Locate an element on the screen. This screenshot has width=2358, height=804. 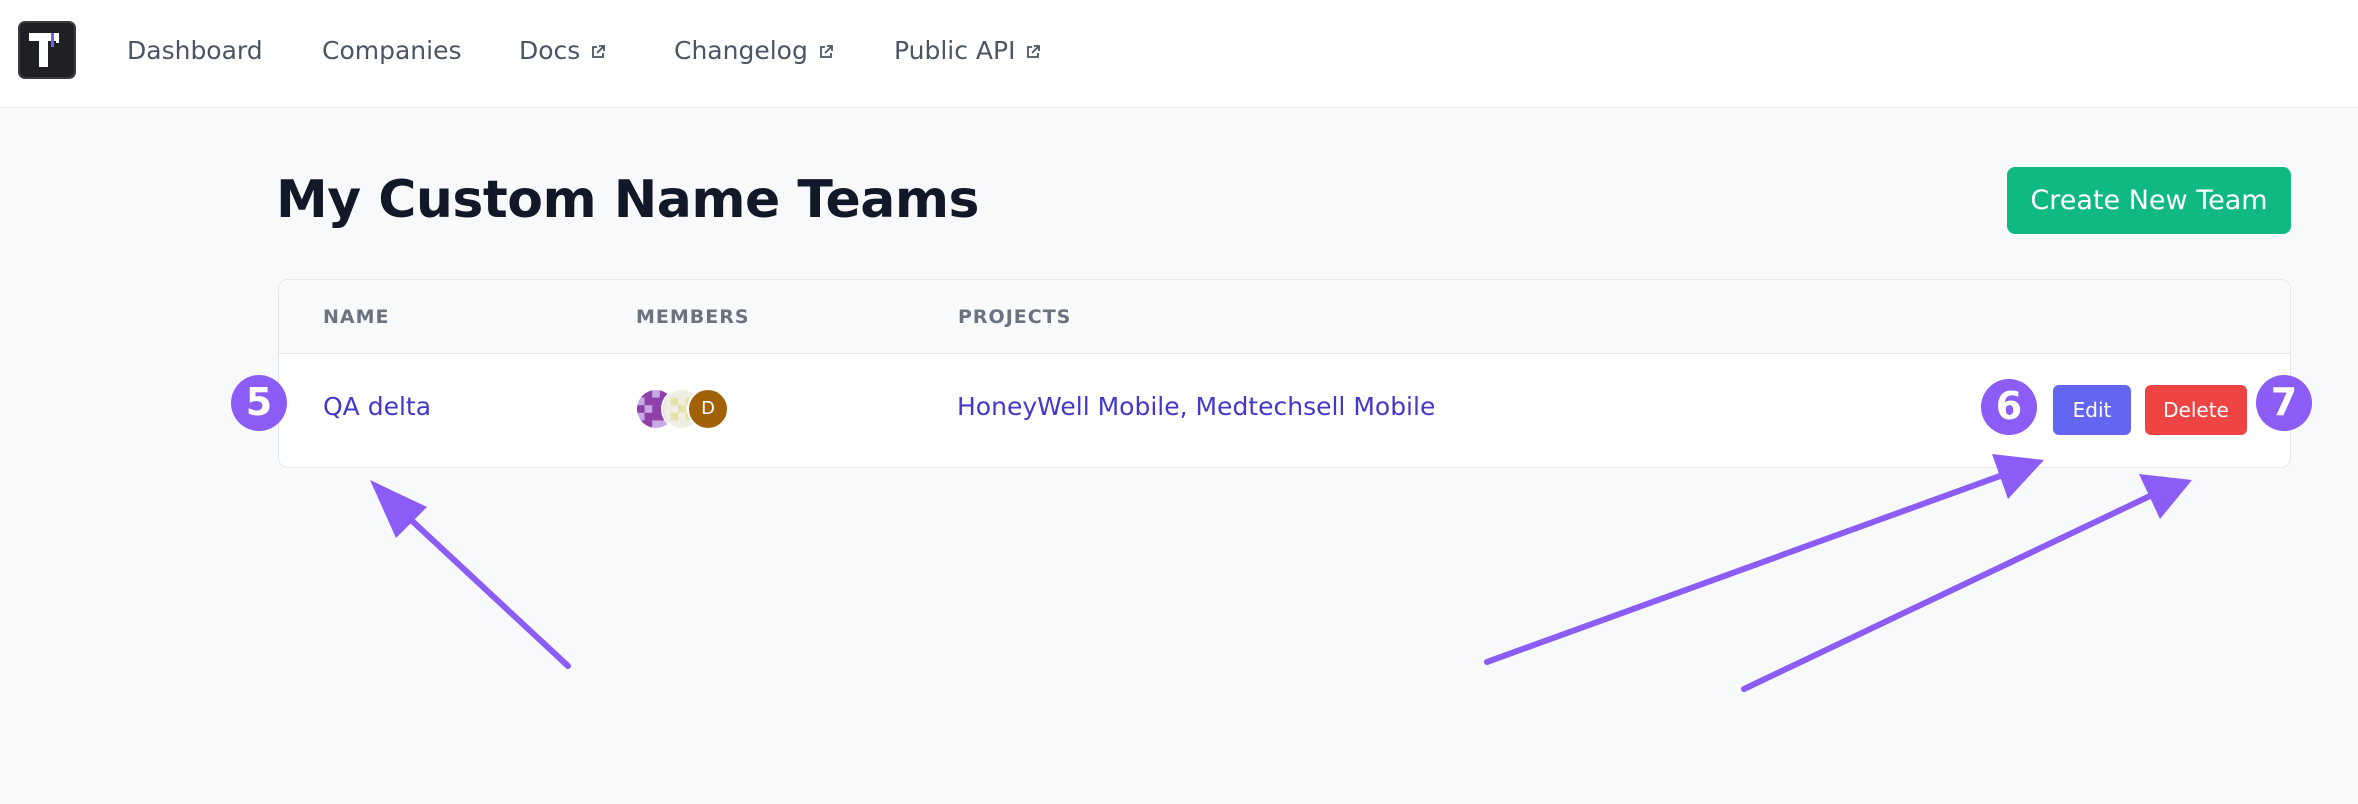
nav-link-label: Changelog is located at coordinates (741, 50).